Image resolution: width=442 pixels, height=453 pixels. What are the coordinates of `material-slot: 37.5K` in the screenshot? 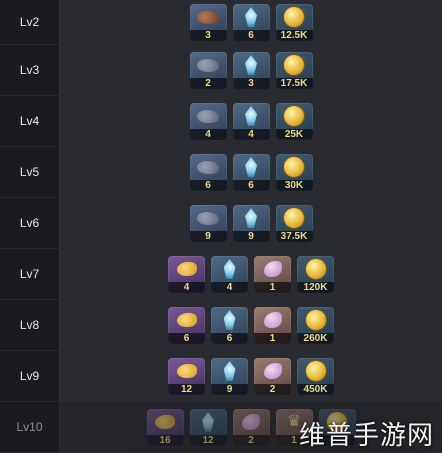 It's located at (294, 223).